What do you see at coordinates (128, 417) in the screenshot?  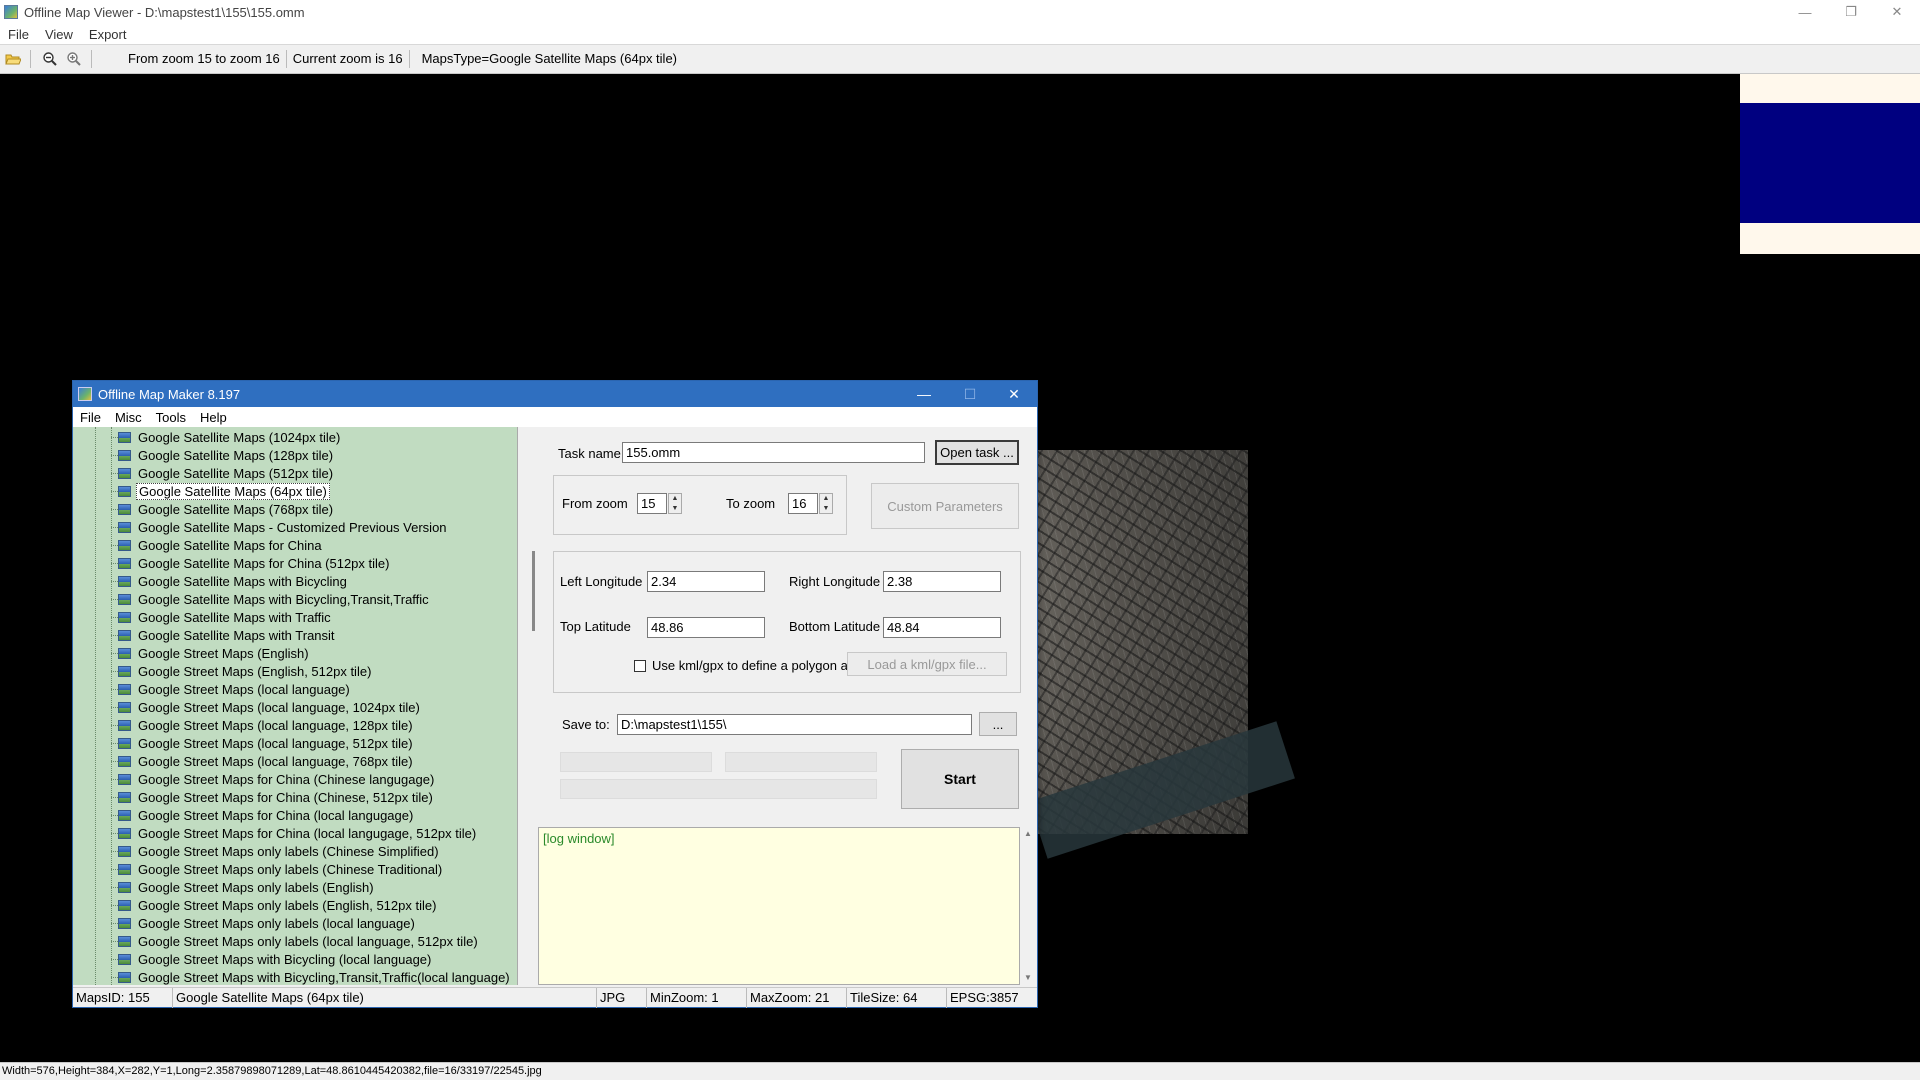 I see `dialog-menu-misc: Misc` at bounding box center [128, 417].